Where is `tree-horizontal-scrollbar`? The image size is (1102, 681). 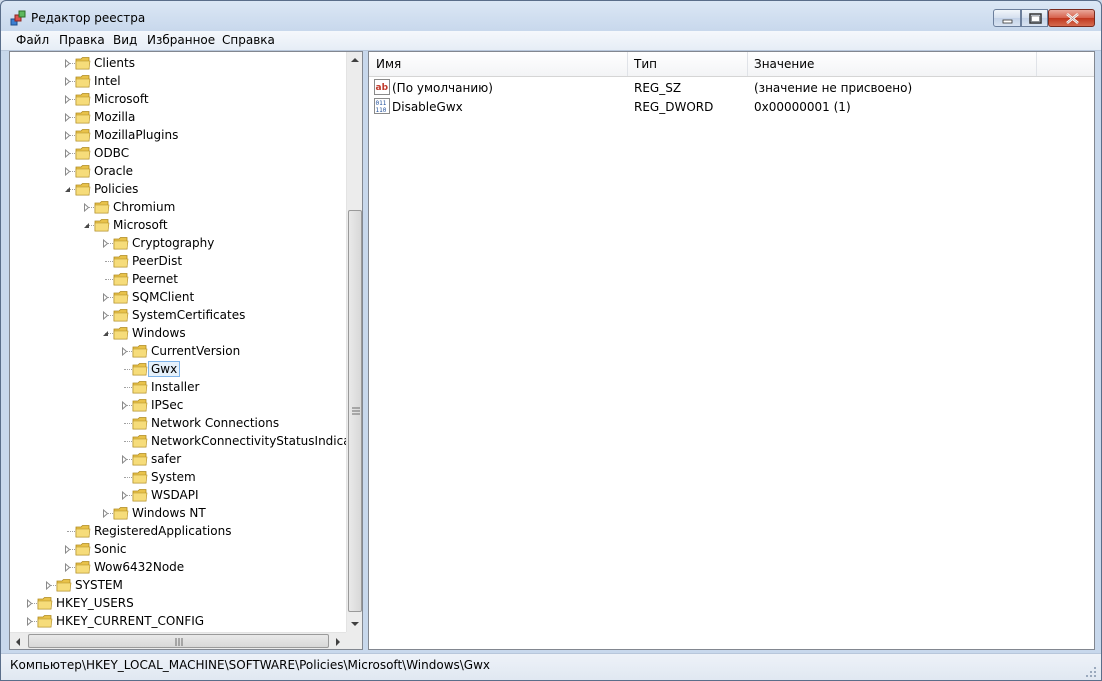 tree-horizontal-scrollbar is located at coordinates (178, 640).